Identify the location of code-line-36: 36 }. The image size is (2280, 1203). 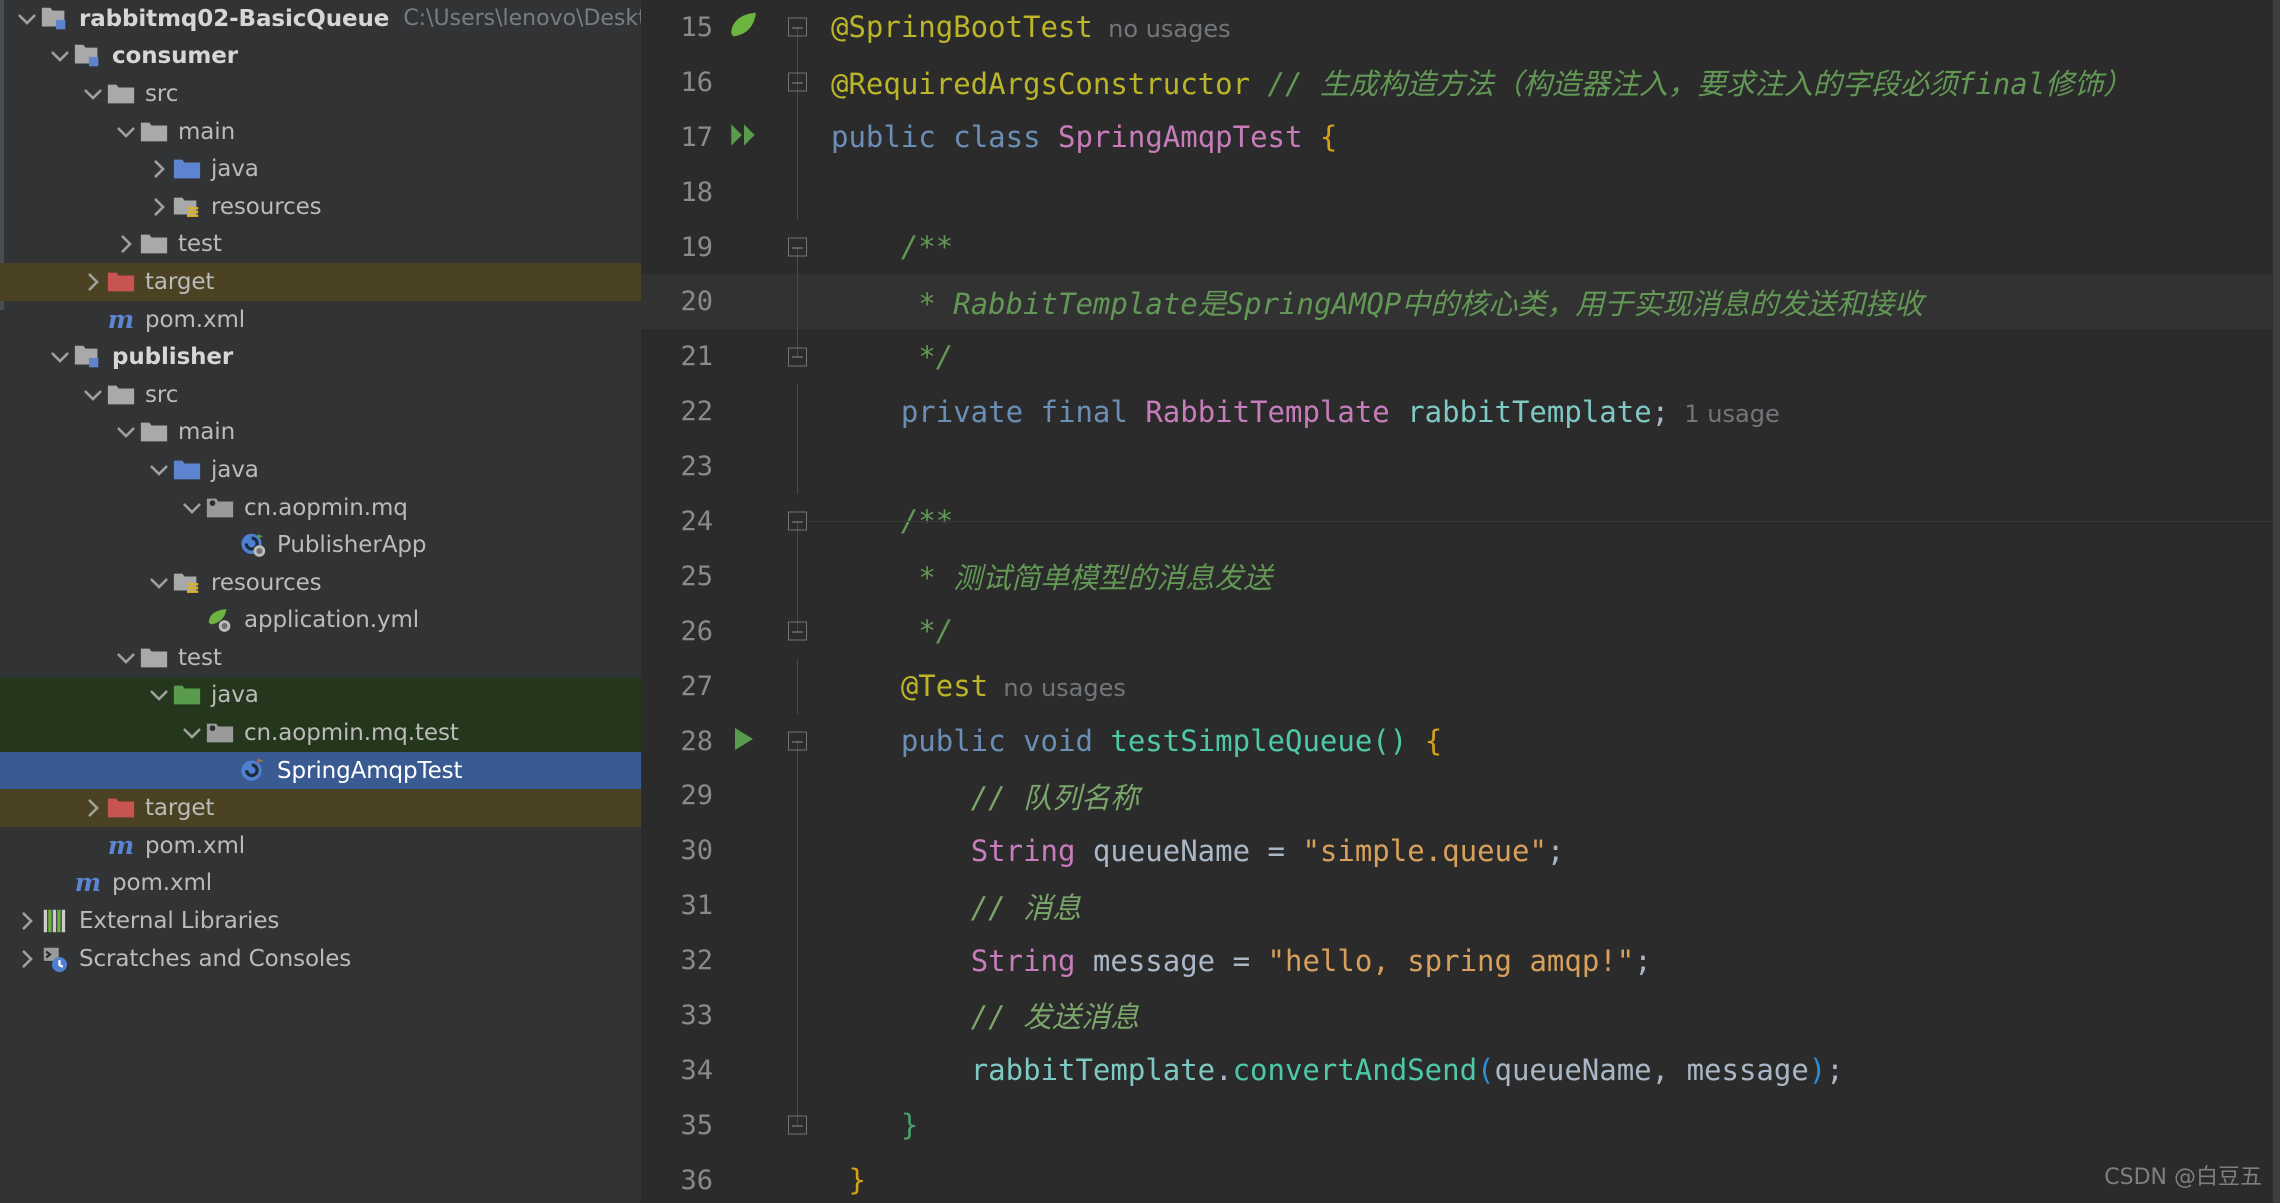
(1460, 1178).